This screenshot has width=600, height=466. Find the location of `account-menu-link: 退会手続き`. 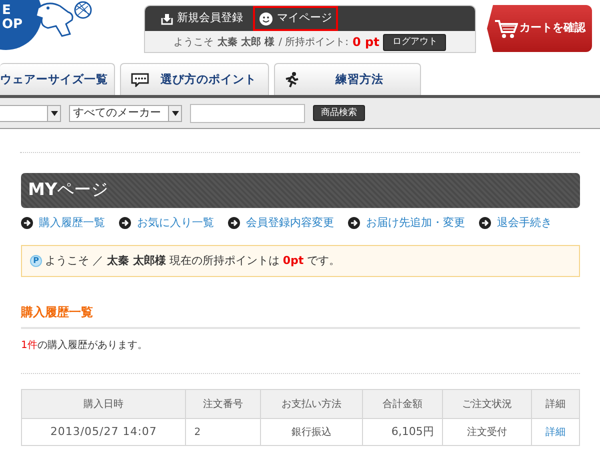

account-menu-link: 退会手続き is located at coordinates (515, 223).